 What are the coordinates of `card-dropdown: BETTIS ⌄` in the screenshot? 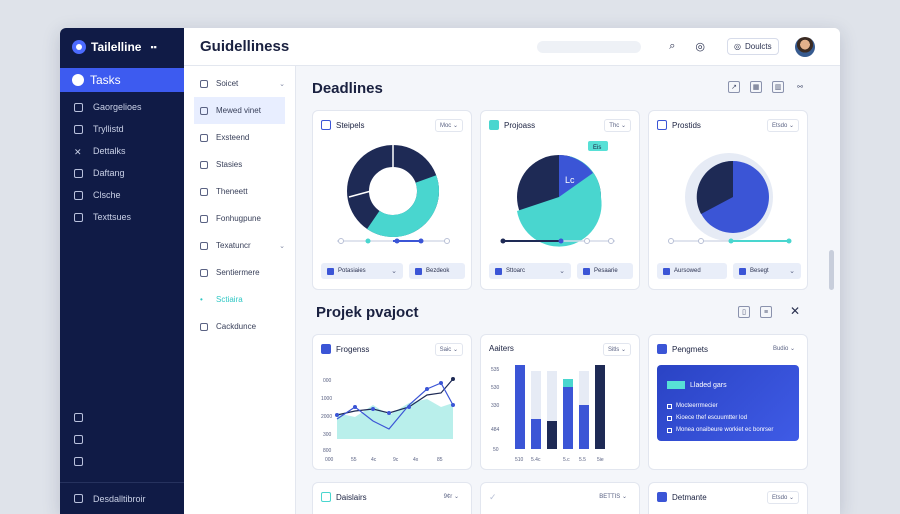 It's located at (613, 496).